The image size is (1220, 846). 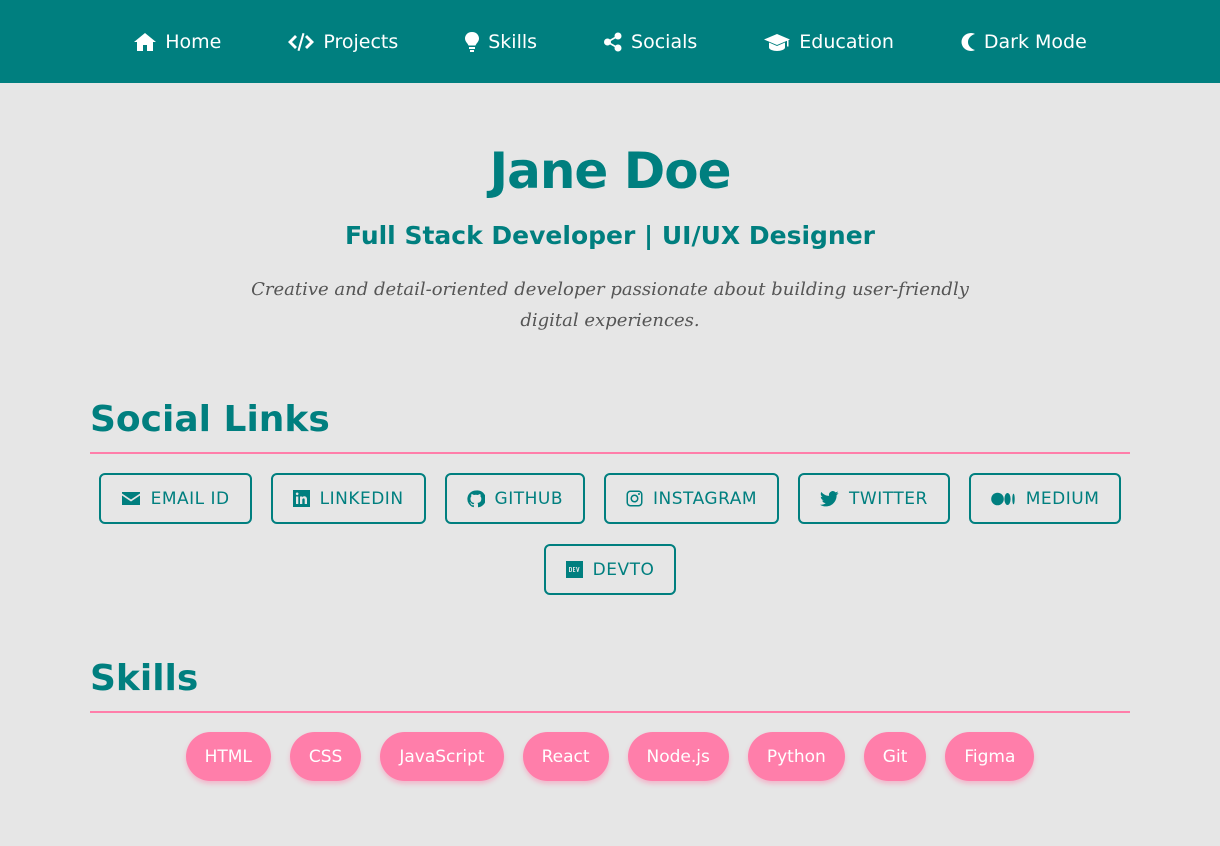 I want to click on nav-socials: Socials, so click(x=650, y=42).